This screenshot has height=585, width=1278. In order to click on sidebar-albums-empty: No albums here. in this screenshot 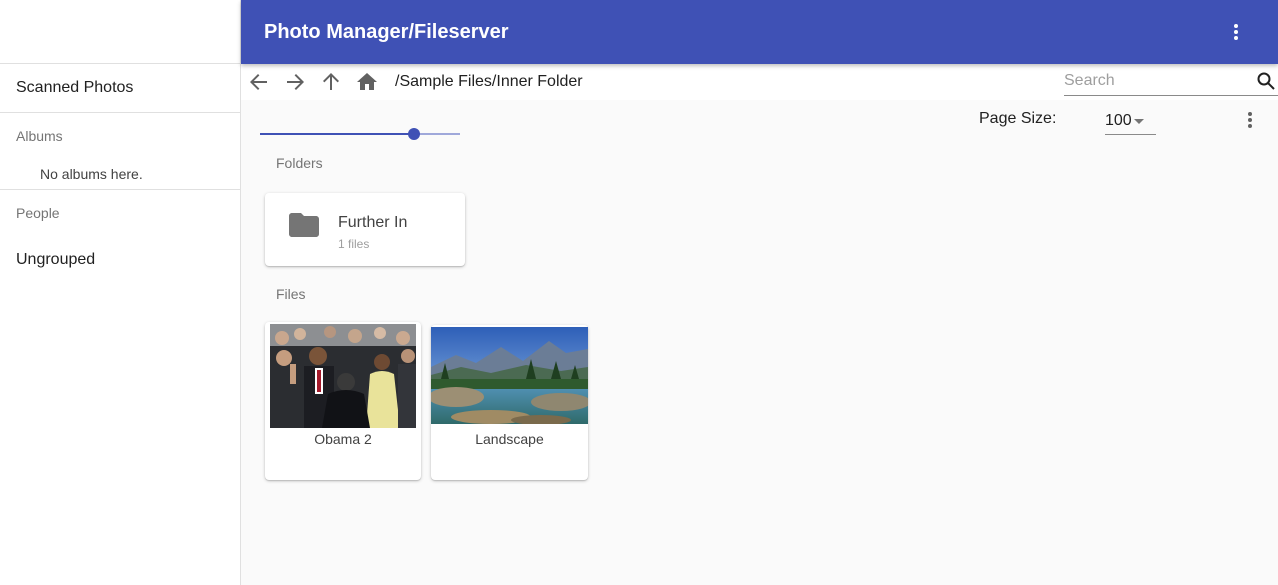, I will do `click(91, 174)`.